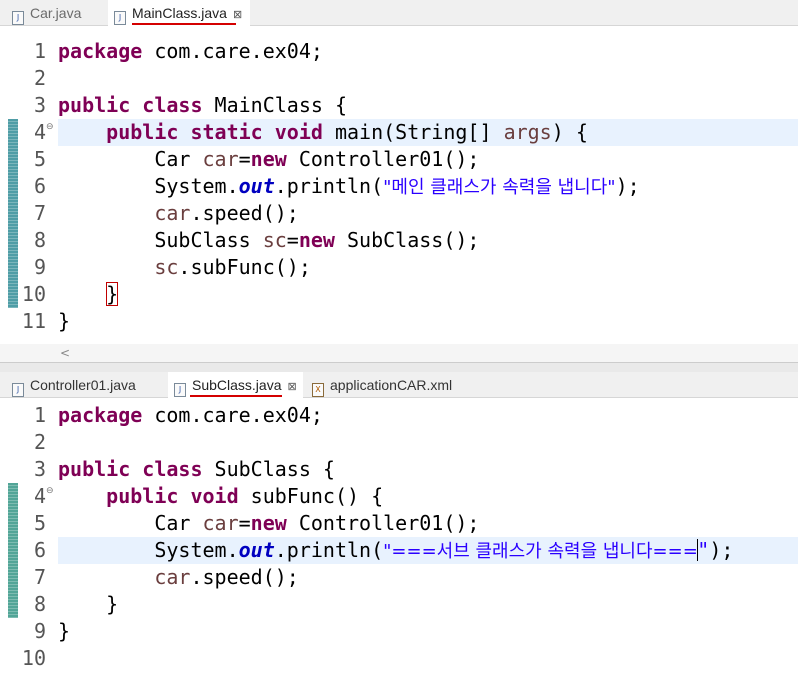 The width and height of the screenshot is (798, 673). I want to click on tab-label: applicationCAR.xml, so click(391, 385).